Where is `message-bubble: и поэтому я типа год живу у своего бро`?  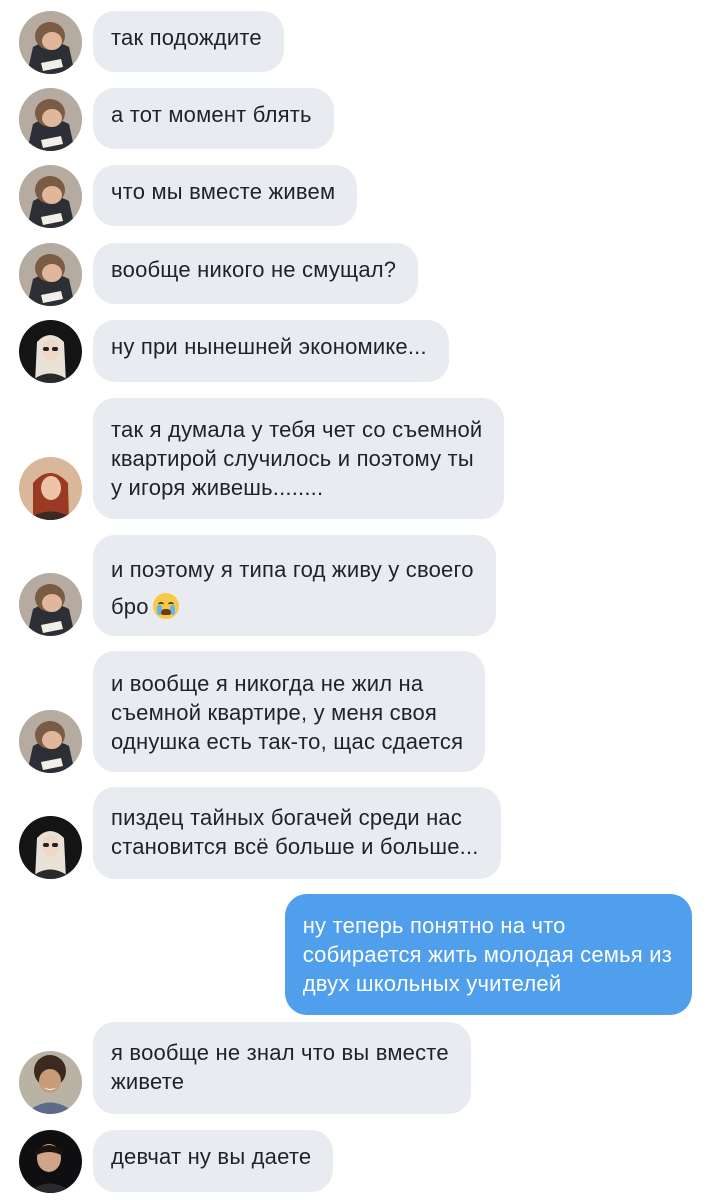 message-bubble: и поэтому я типа год живу у своего бро is located at coordinates (294, 585).